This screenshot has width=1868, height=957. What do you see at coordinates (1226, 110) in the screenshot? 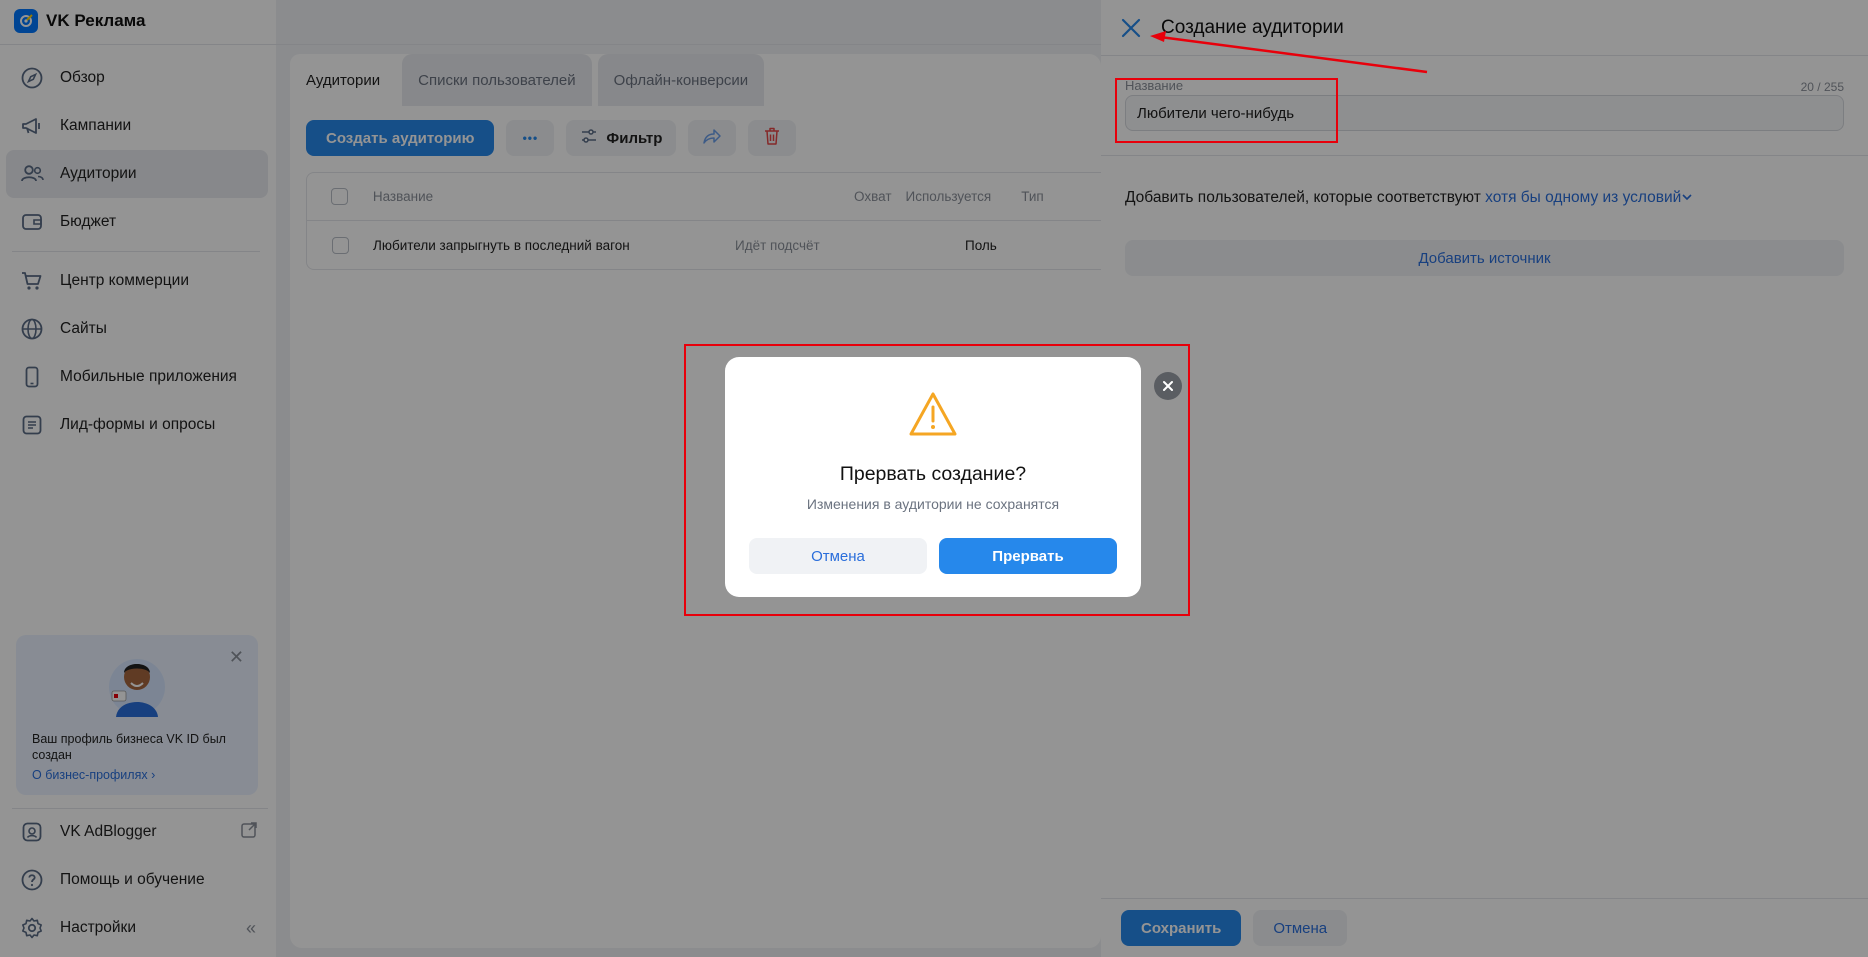
I see `annotation-box-name-field` at bounding box center [1226, 110].